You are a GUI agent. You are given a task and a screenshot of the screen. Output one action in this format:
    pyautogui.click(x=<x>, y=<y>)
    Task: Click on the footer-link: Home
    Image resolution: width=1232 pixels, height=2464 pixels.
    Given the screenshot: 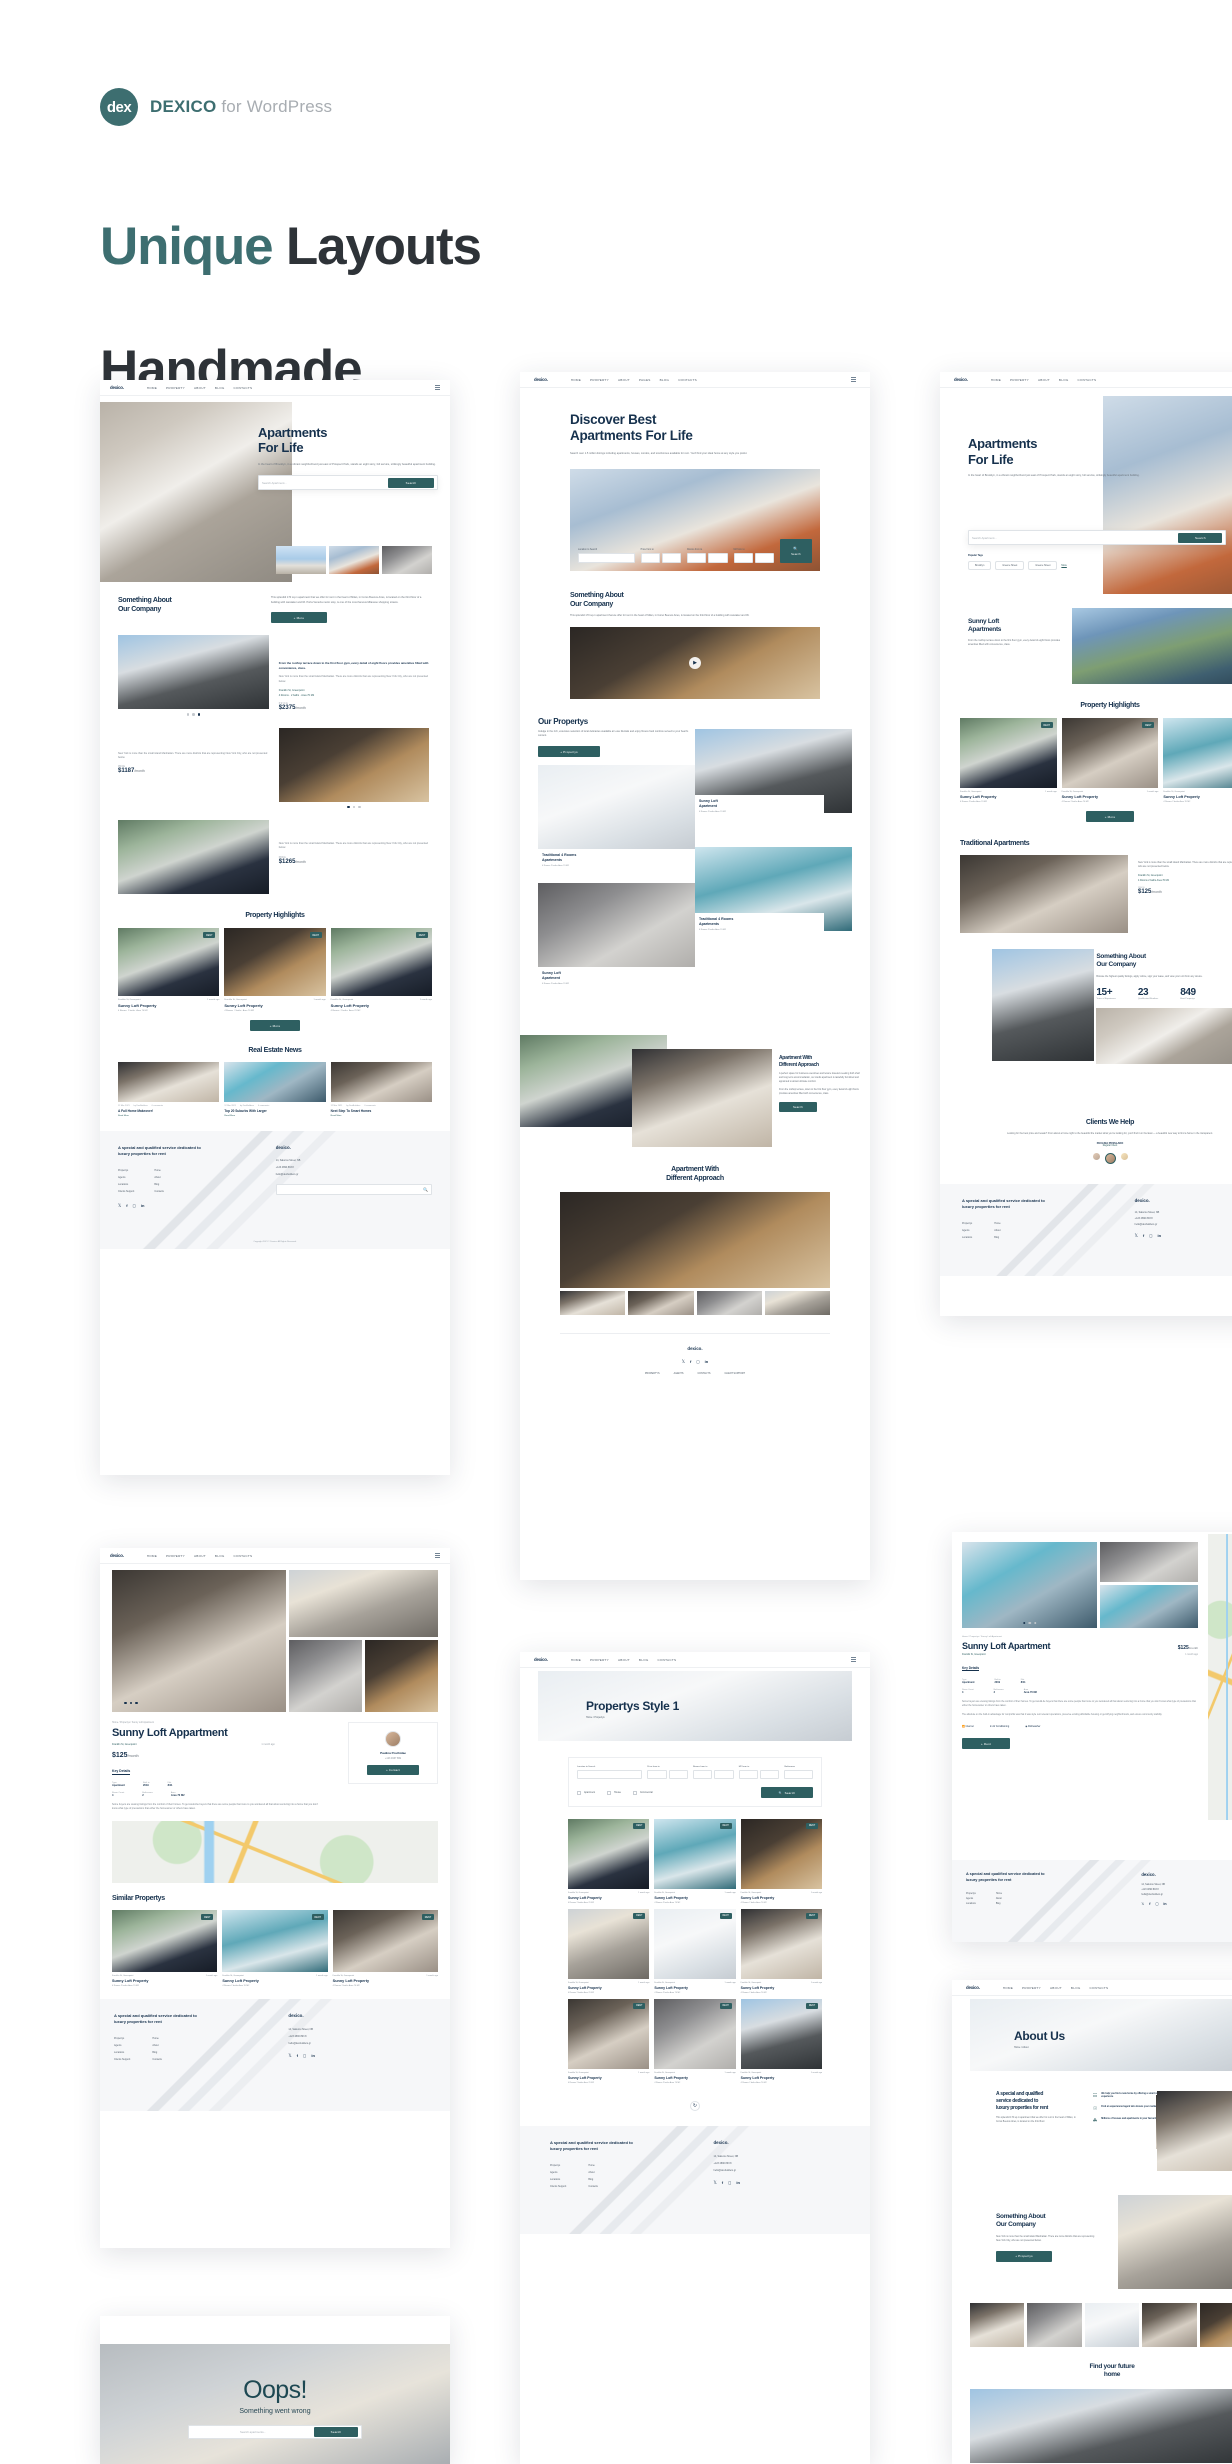 What is the action you would take?
    pyautogui.click(x=156, y=2038)
    